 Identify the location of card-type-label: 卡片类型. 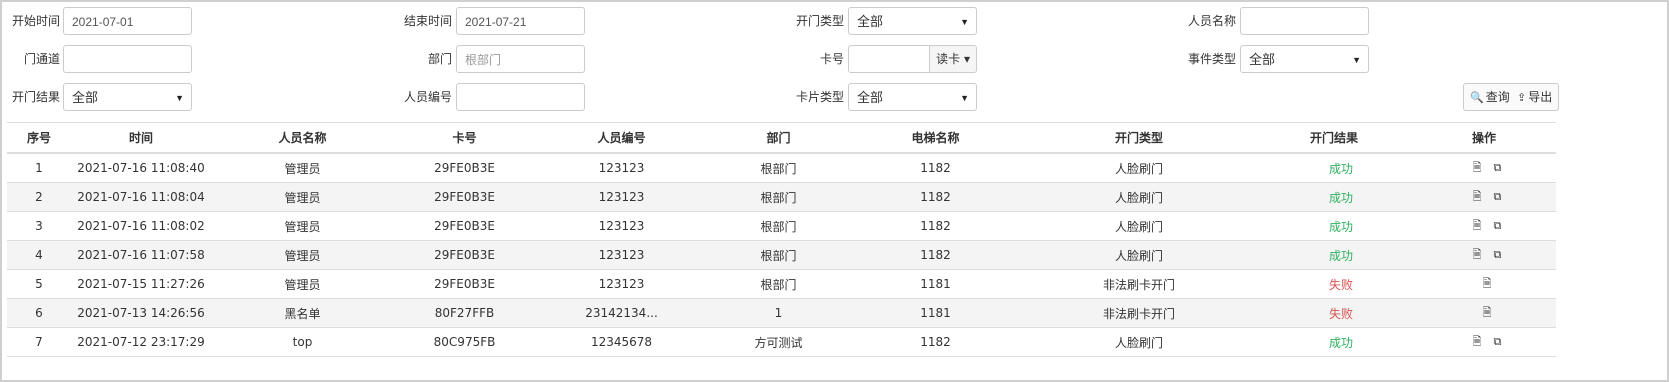
(819, 97).